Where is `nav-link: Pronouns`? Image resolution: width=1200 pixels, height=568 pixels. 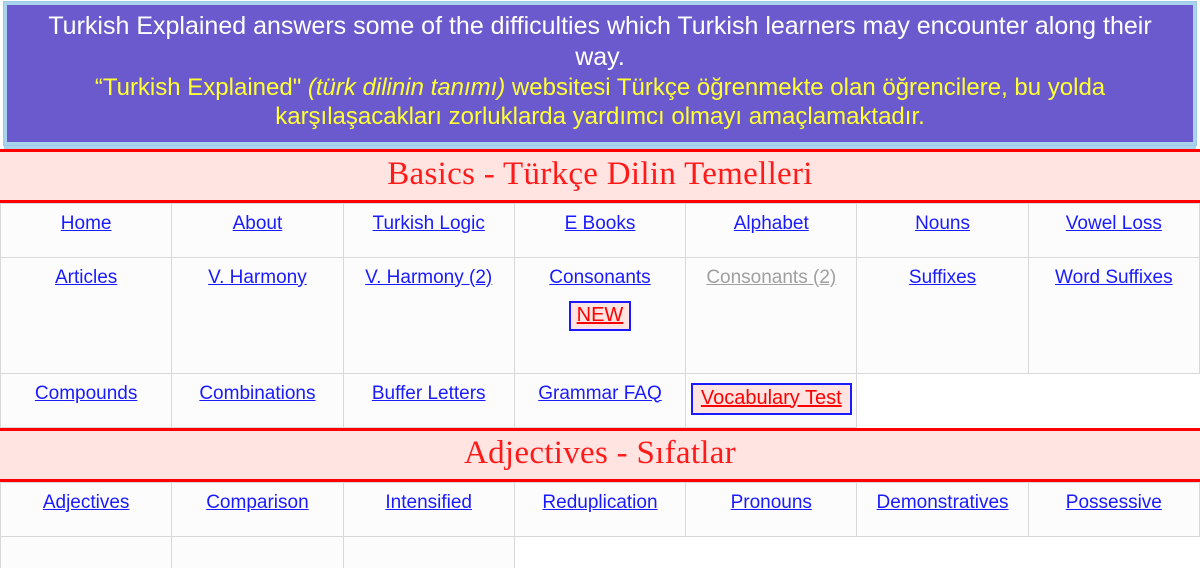
nav-link: Pronouns is located at coordinates (771, 502).